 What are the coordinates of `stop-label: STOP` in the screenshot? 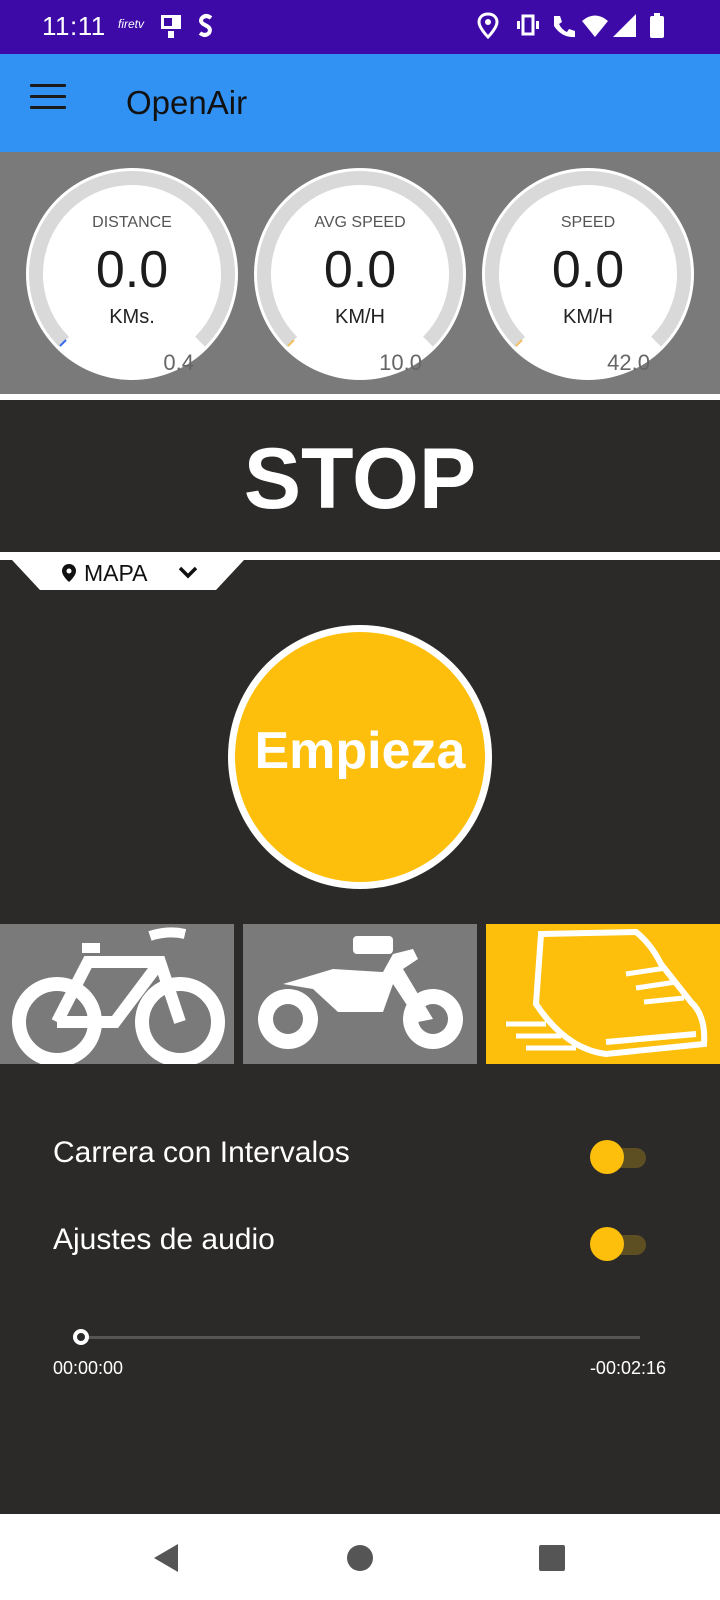 It's located at (360, 479).